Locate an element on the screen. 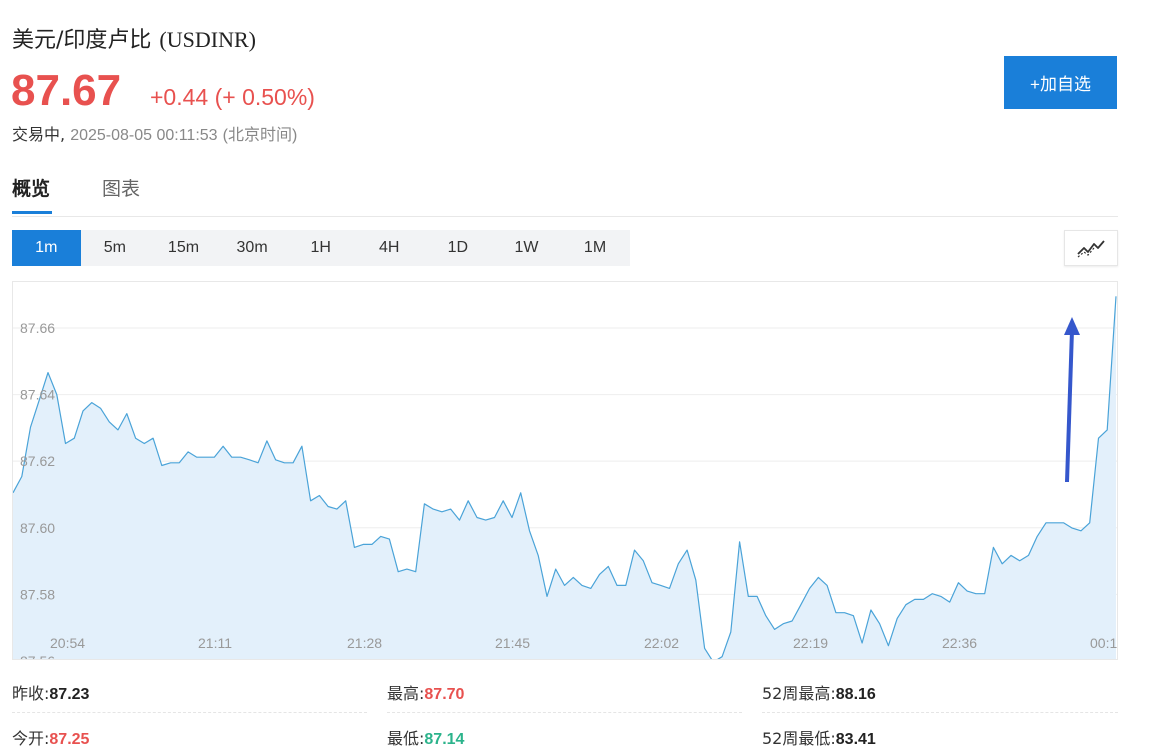  stat-52w-low-value: 83.41 is located at coordinates (855, 739).